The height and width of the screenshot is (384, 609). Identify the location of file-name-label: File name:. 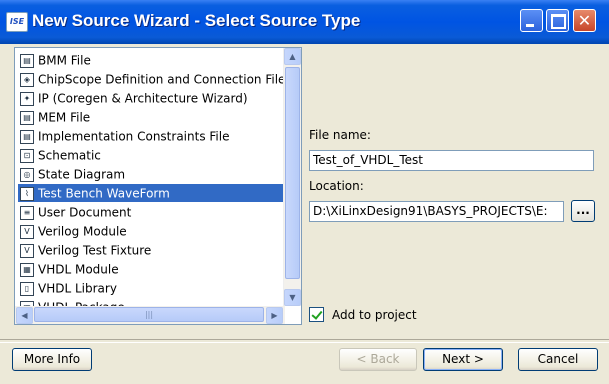
(340, 135).